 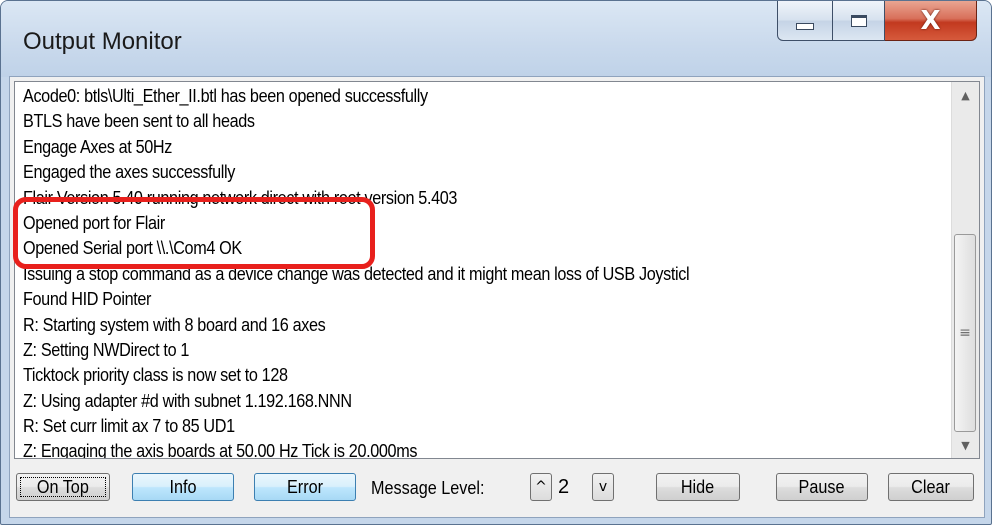 What do you see at coordinates (496, 39) in the screenshot?
I see `title-bar: Output Monitor X` at bounding box center [496, 39].